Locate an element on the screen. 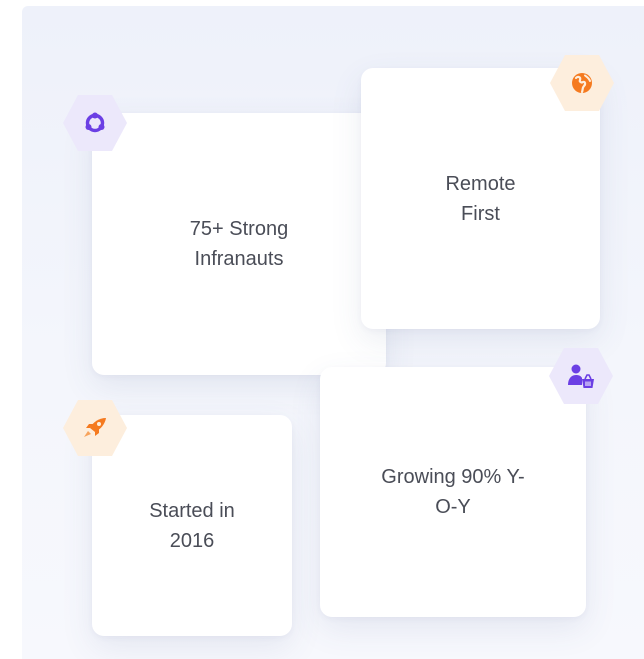  user-basket-icon is located at coordinates (581, 376).